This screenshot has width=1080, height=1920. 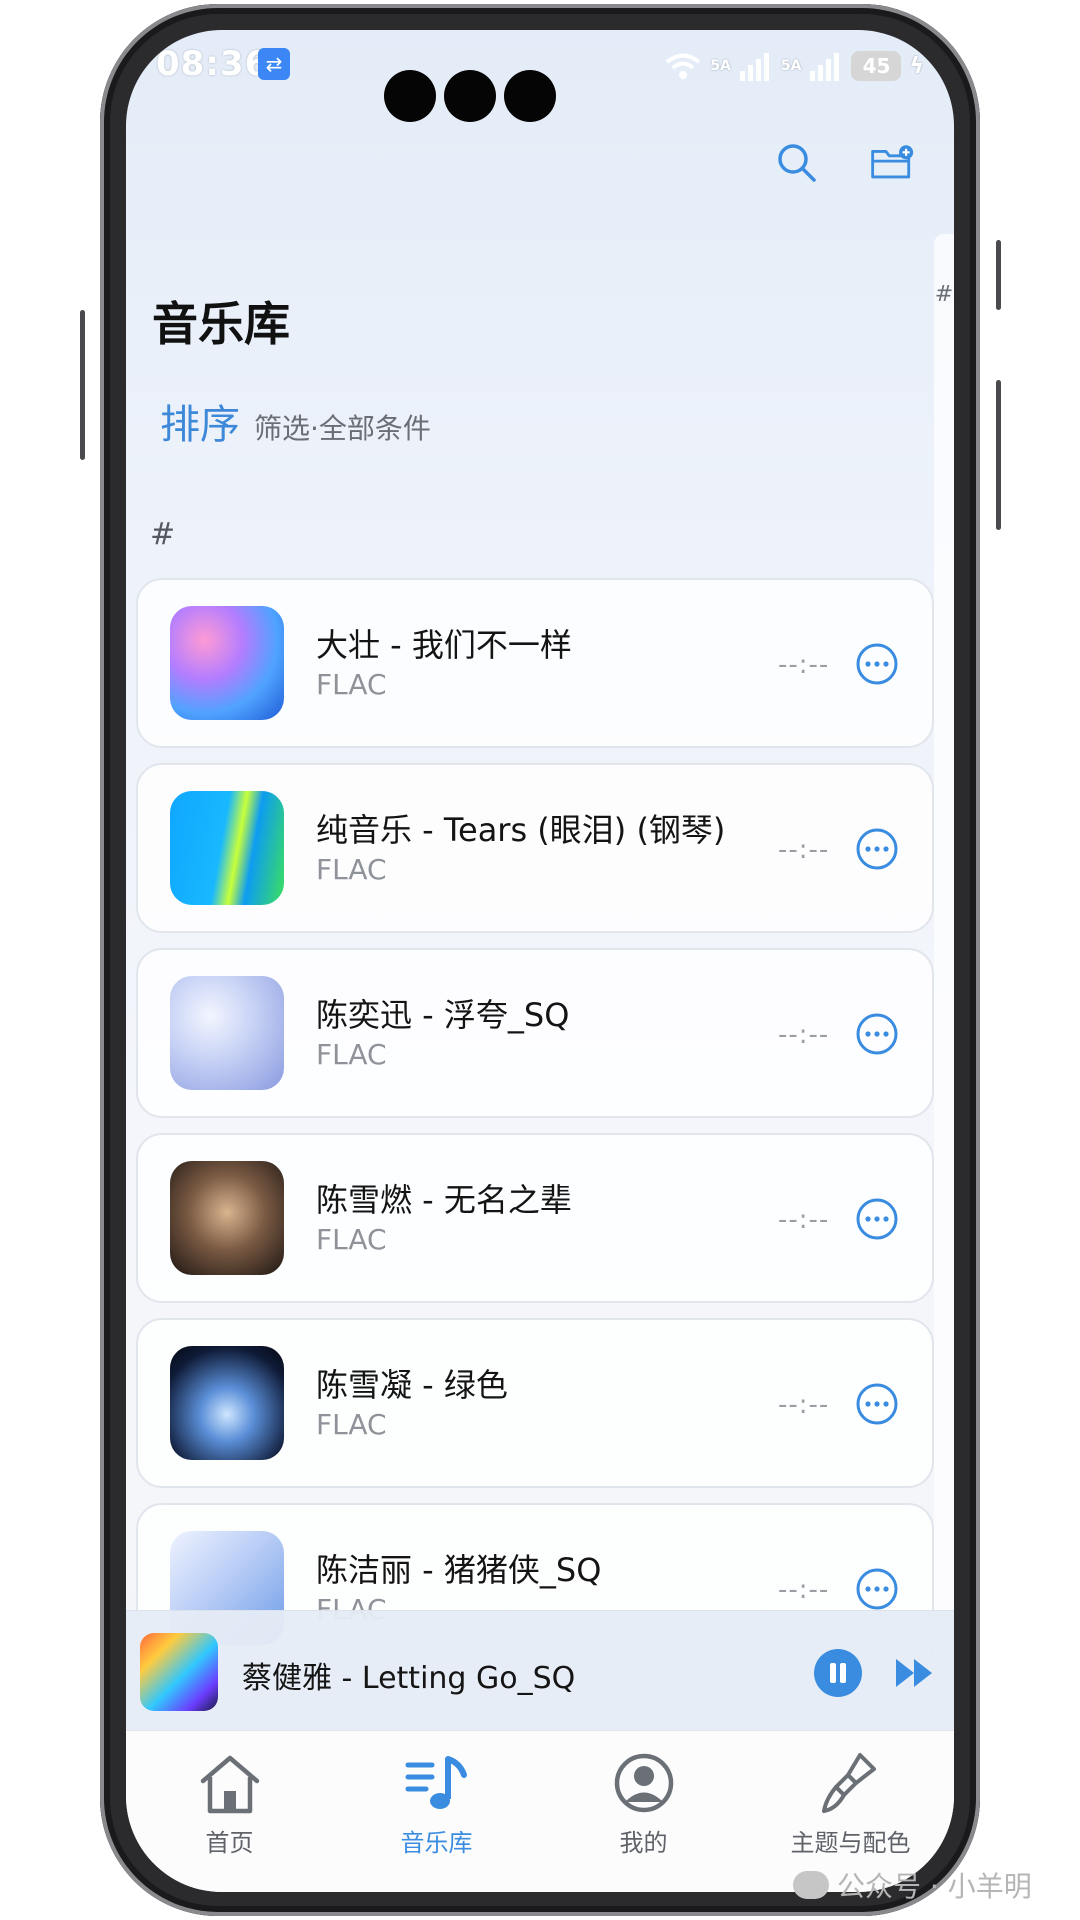 What do you see at coordinates (82, 385) in the screenshot?
I see `volume-button` at bounding box center [82, 385].